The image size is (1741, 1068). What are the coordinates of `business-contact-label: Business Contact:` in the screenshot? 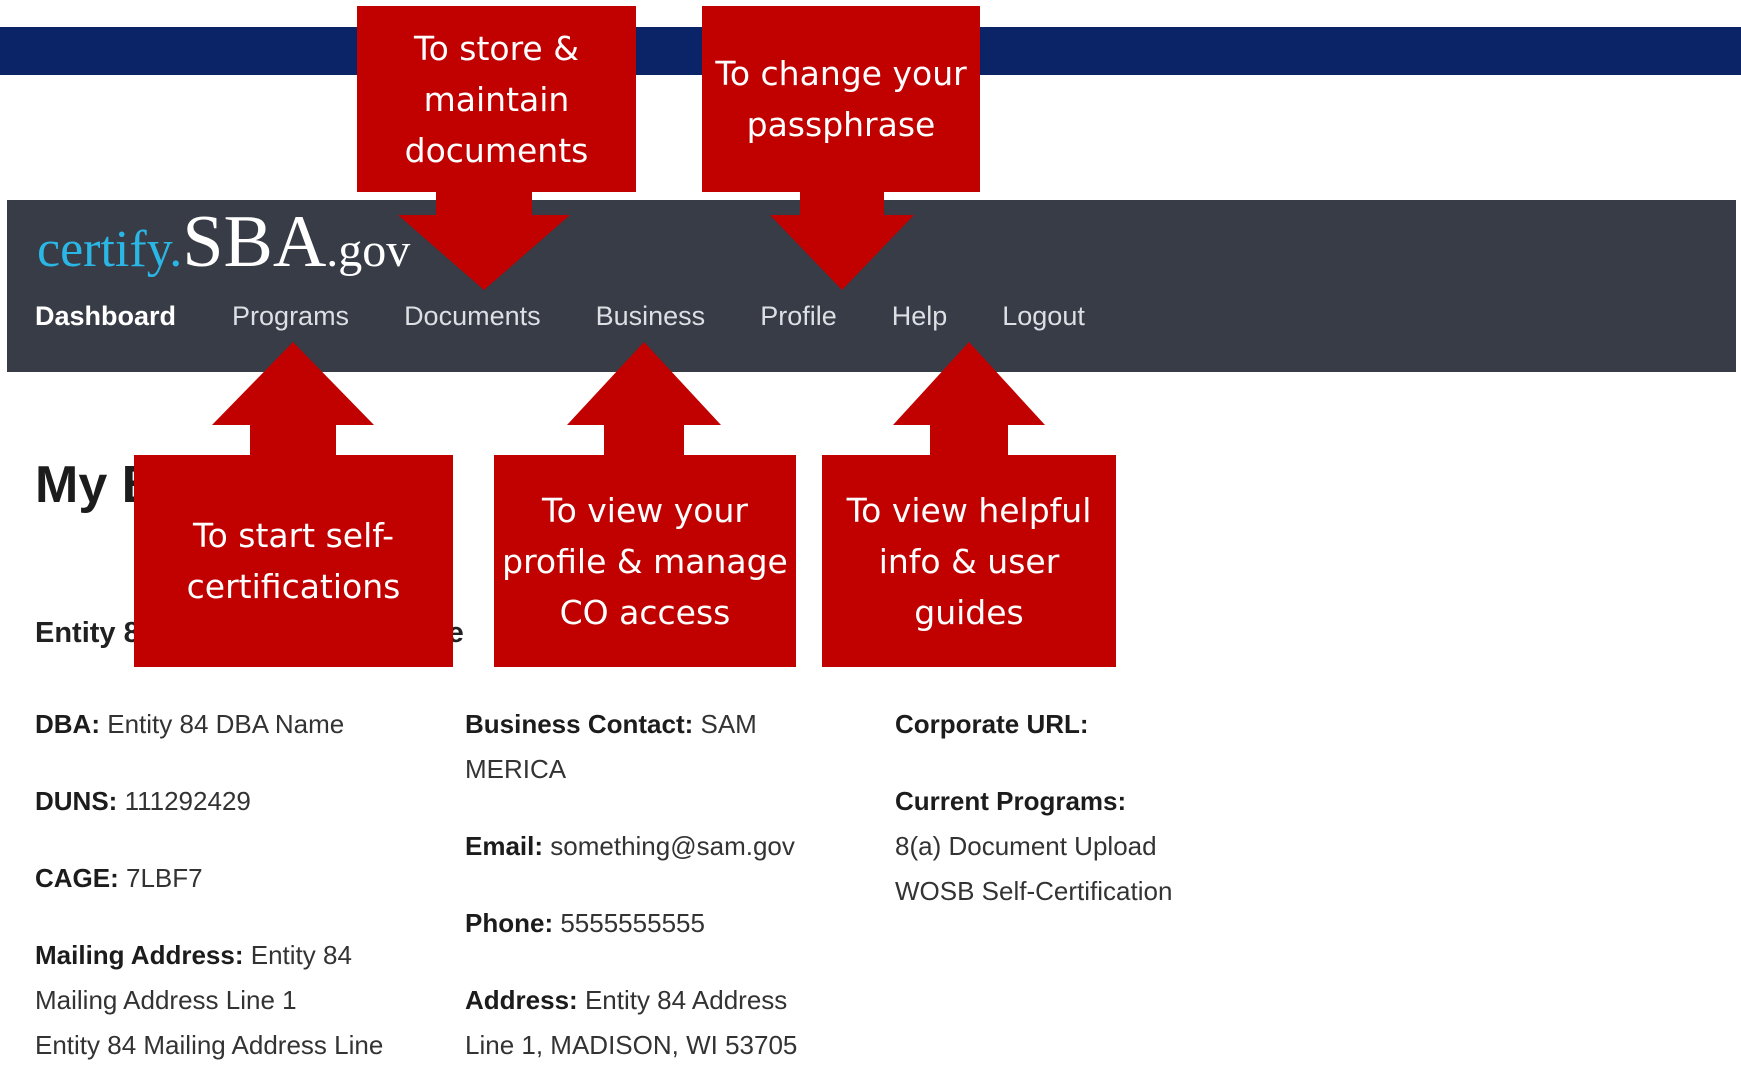 It's located at (579, 724).